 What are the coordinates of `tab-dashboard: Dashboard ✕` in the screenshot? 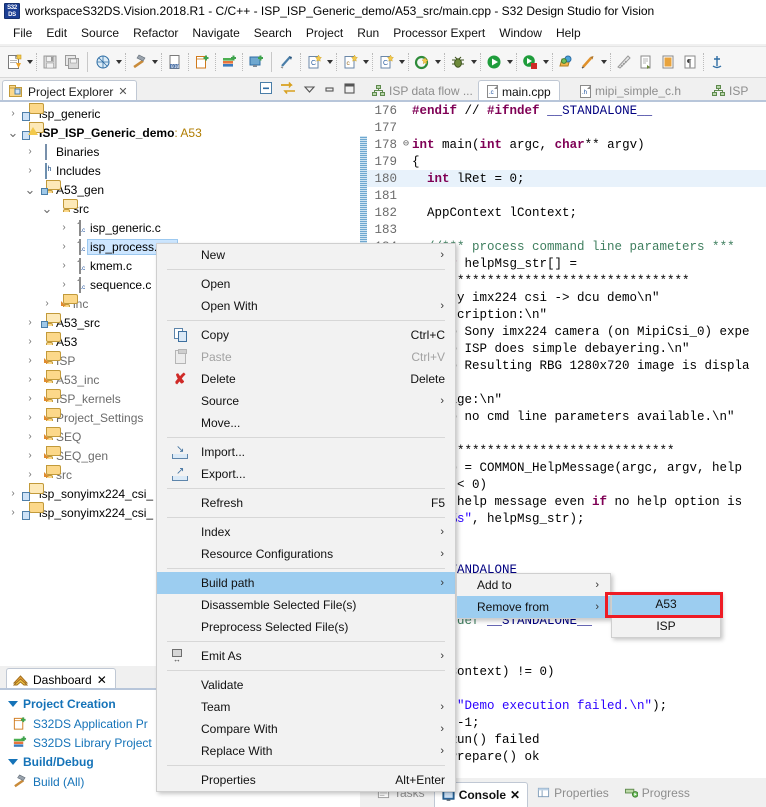 It's located at (61, 679).